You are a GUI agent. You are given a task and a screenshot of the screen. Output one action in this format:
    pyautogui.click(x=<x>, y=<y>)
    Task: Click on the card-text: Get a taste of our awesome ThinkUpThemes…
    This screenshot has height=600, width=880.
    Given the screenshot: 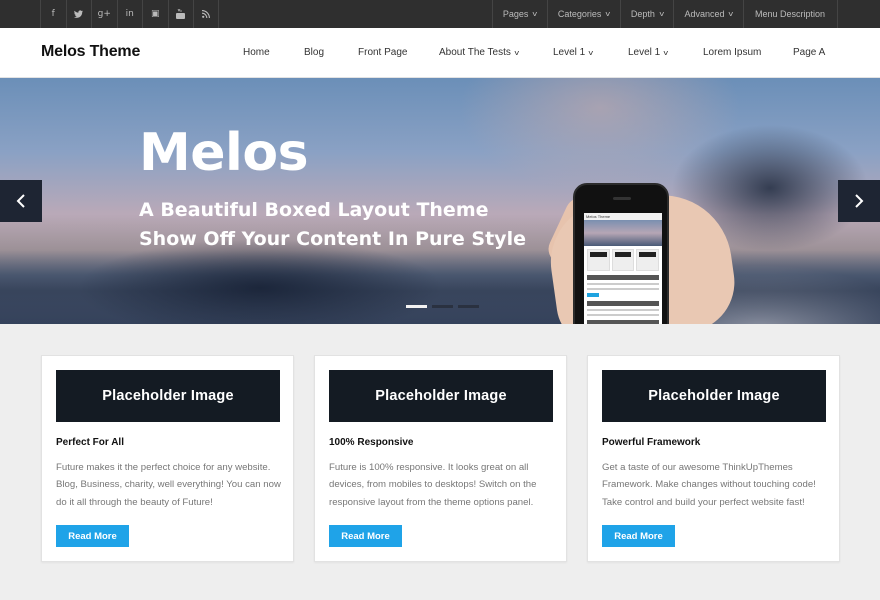 What is the action you would take?
    pyautogui.click(x=709, y=485)
    